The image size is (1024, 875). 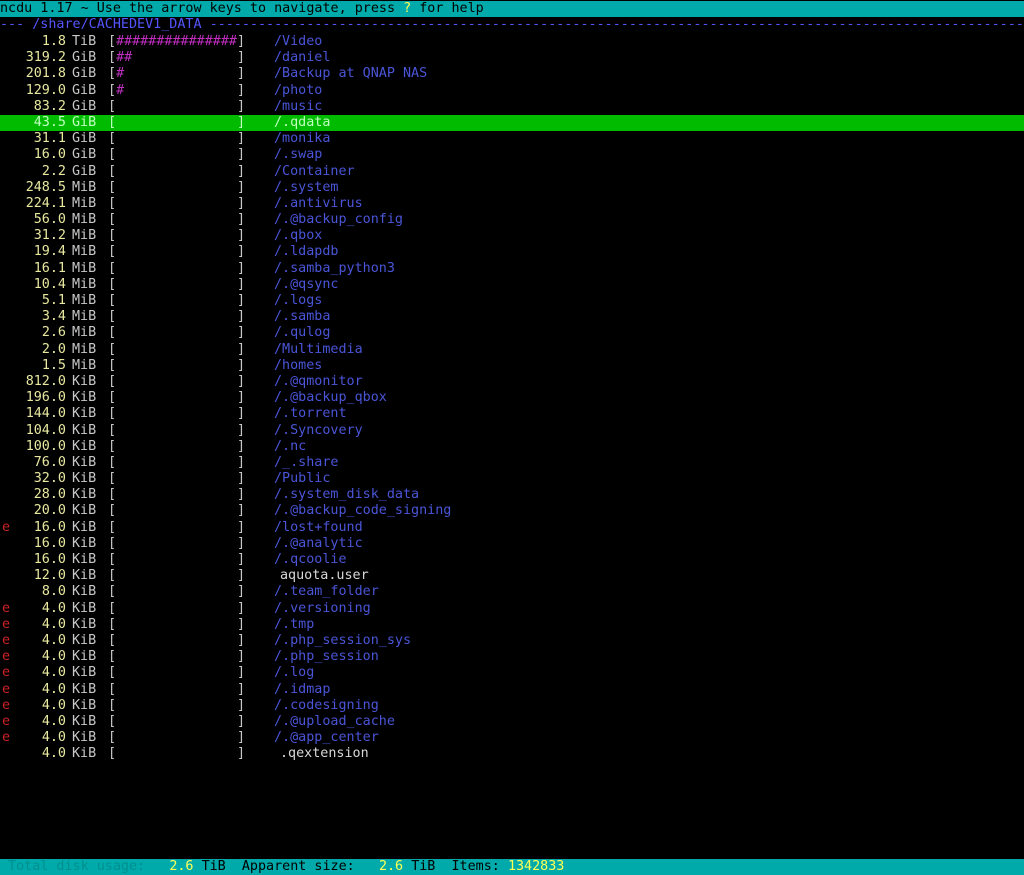 I want to click on list-item: 31.2 MiB [ ] /.qbox, so click(x=512, y=236).